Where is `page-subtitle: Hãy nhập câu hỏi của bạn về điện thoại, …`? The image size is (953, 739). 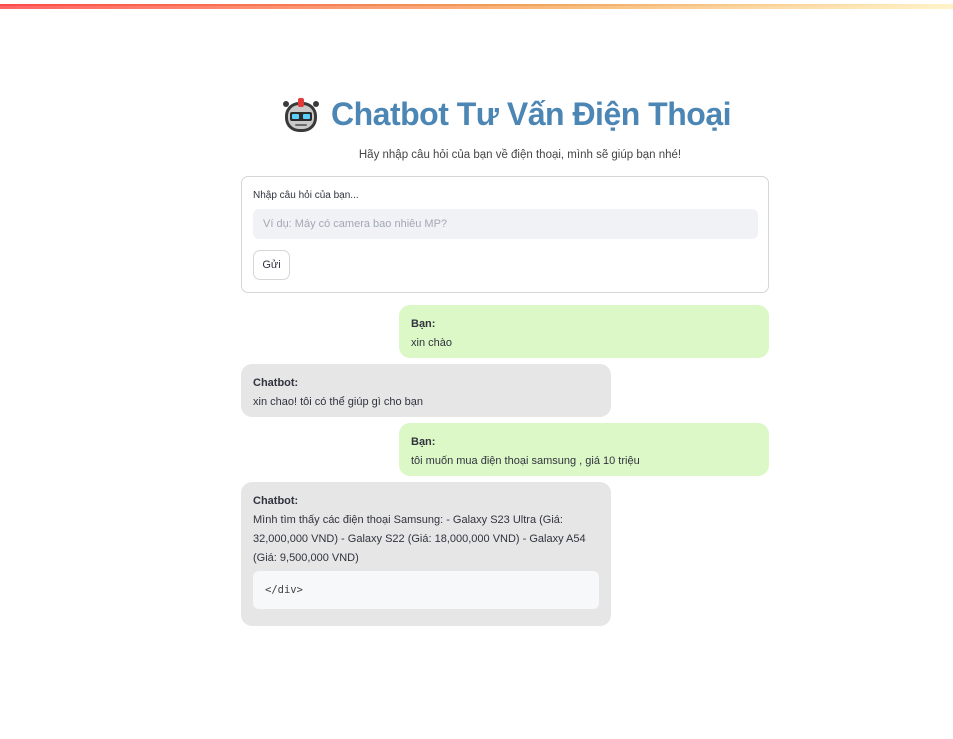
page-subtitle: Hãy nhập câu hỏi của bạn về điện thoại, … is located at coordinates (520, 155).